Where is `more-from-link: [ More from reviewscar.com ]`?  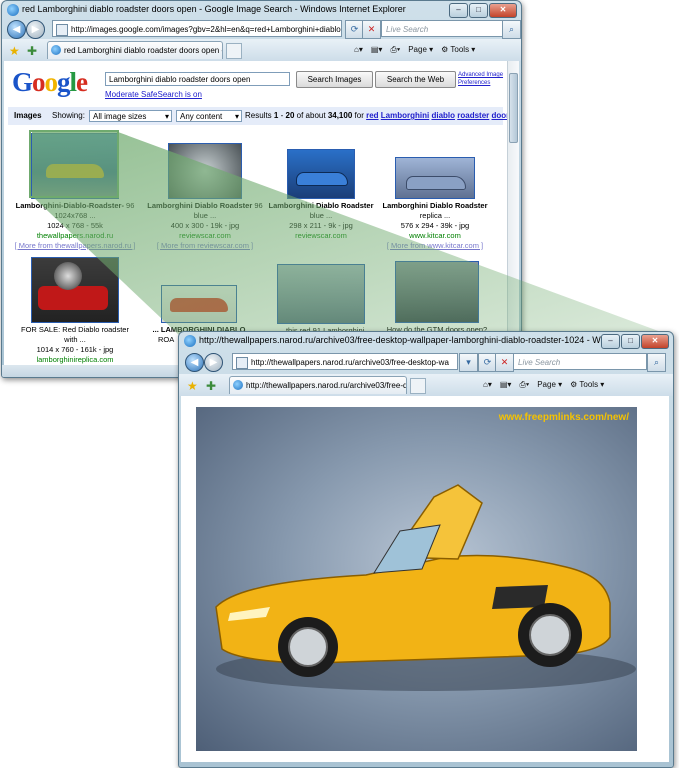
more-from-link: [ More from reviewscar.com ] is located at coordinates (205, 246).